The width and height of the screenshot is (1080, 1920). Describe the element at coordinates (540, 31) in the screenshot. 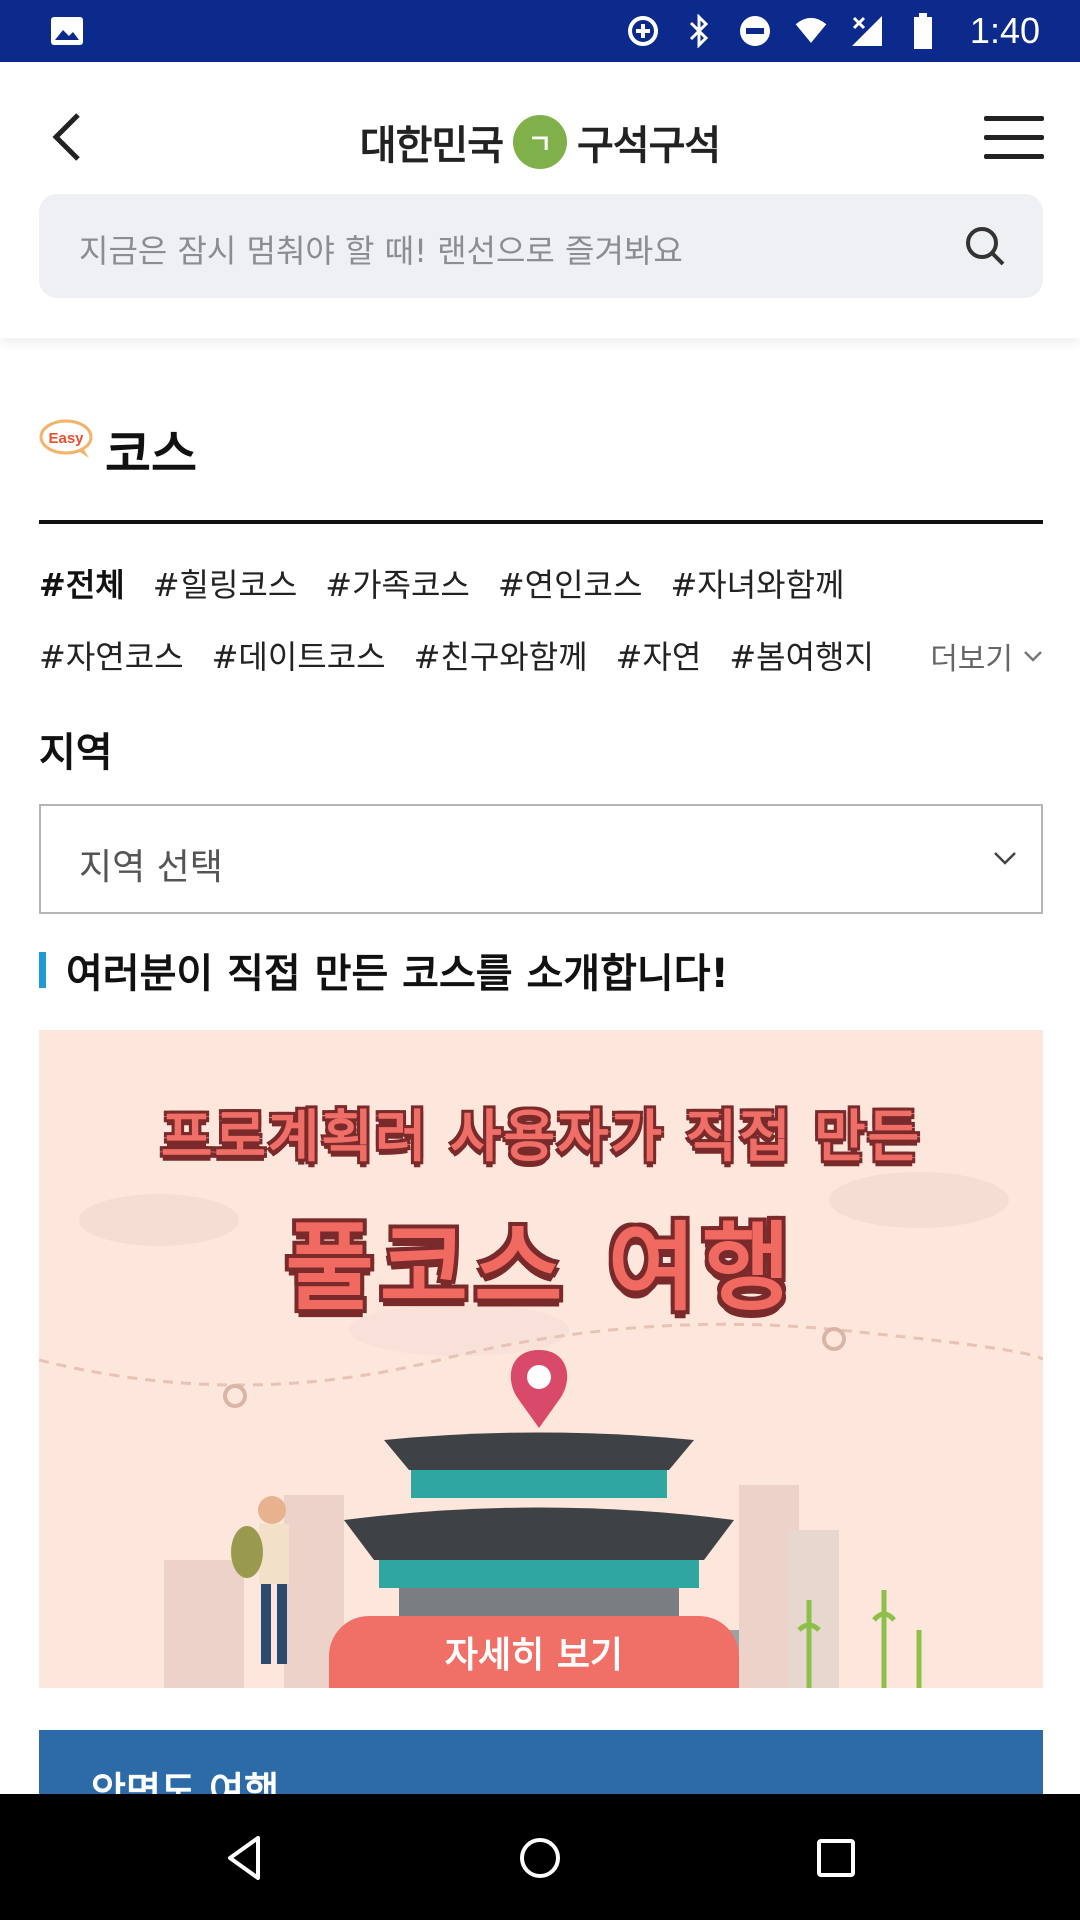

I see `status-bar: 1:40` at that location.